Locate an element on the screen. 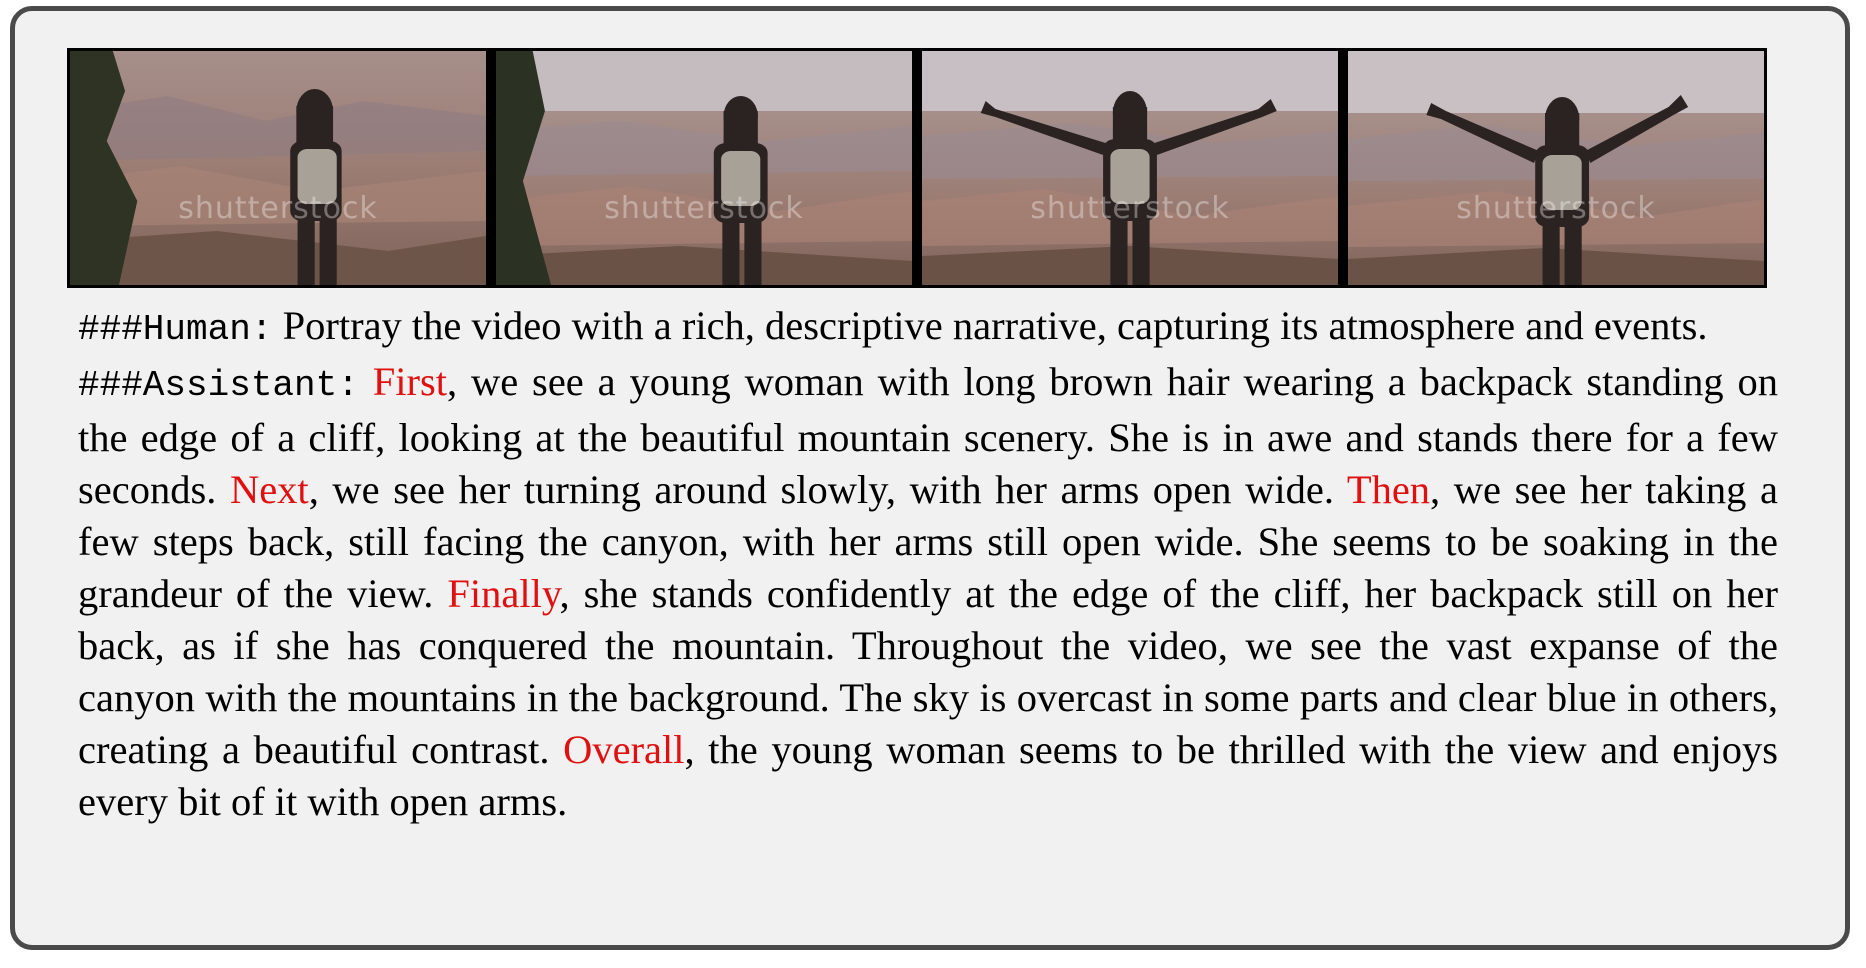  highlight-keyword: First is located at coordinates (409, 381).